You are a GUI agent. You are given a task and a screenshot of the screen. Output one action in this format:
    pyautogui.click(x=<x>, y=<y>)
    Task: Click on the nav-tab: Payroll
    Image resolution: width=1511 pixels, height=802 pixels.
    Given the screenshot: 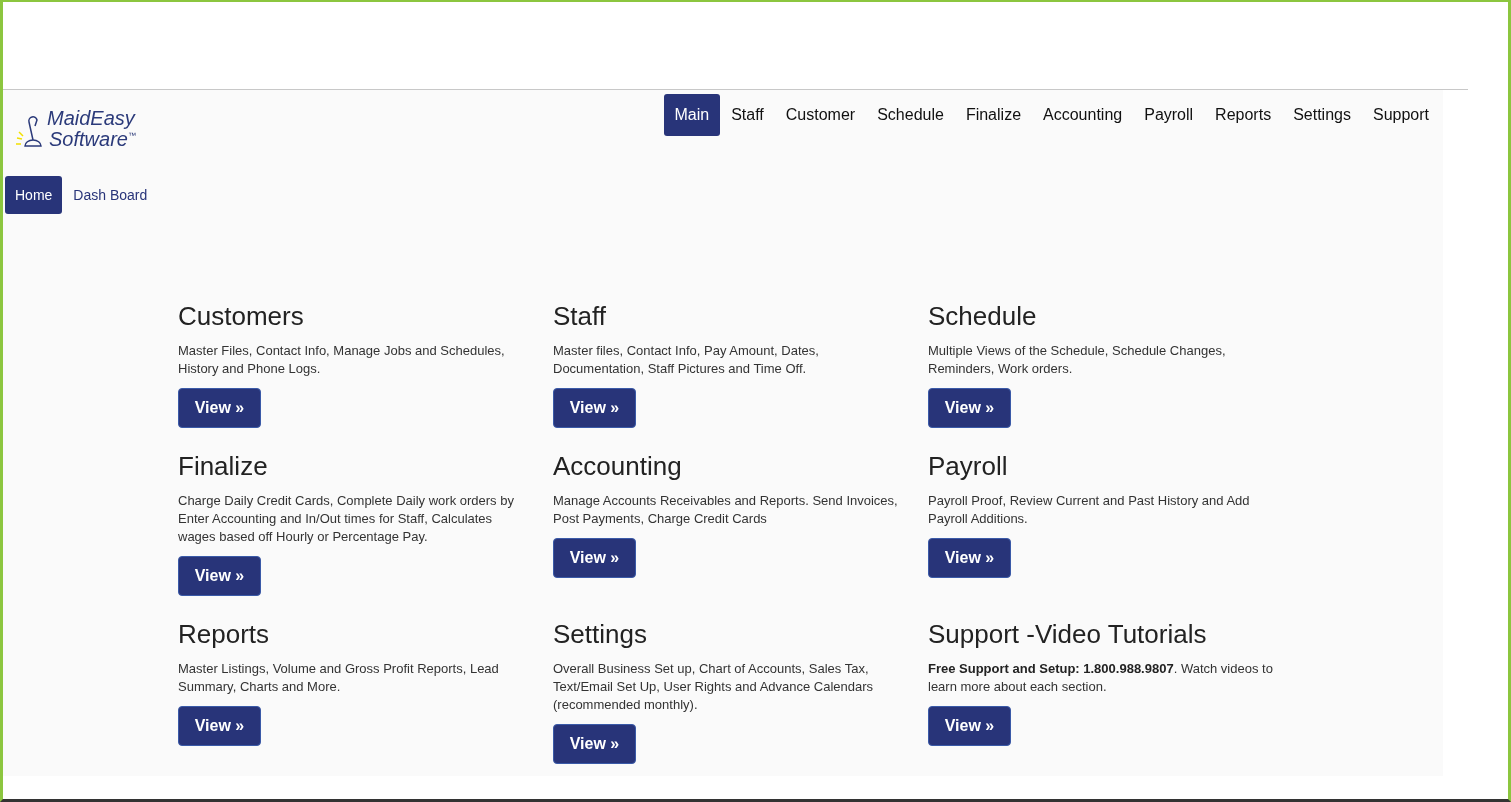 What is the action you would take?
    pyautogui.click(x=1169, y=115)
    